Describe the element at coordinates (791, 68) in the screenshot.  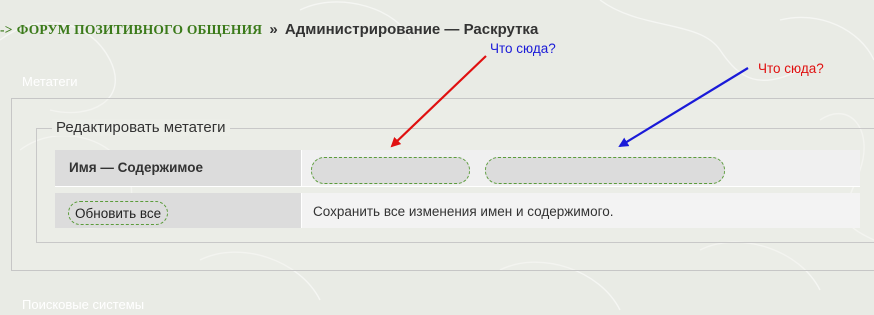
I see `annotation-red-question: Что сюда?` at that location.